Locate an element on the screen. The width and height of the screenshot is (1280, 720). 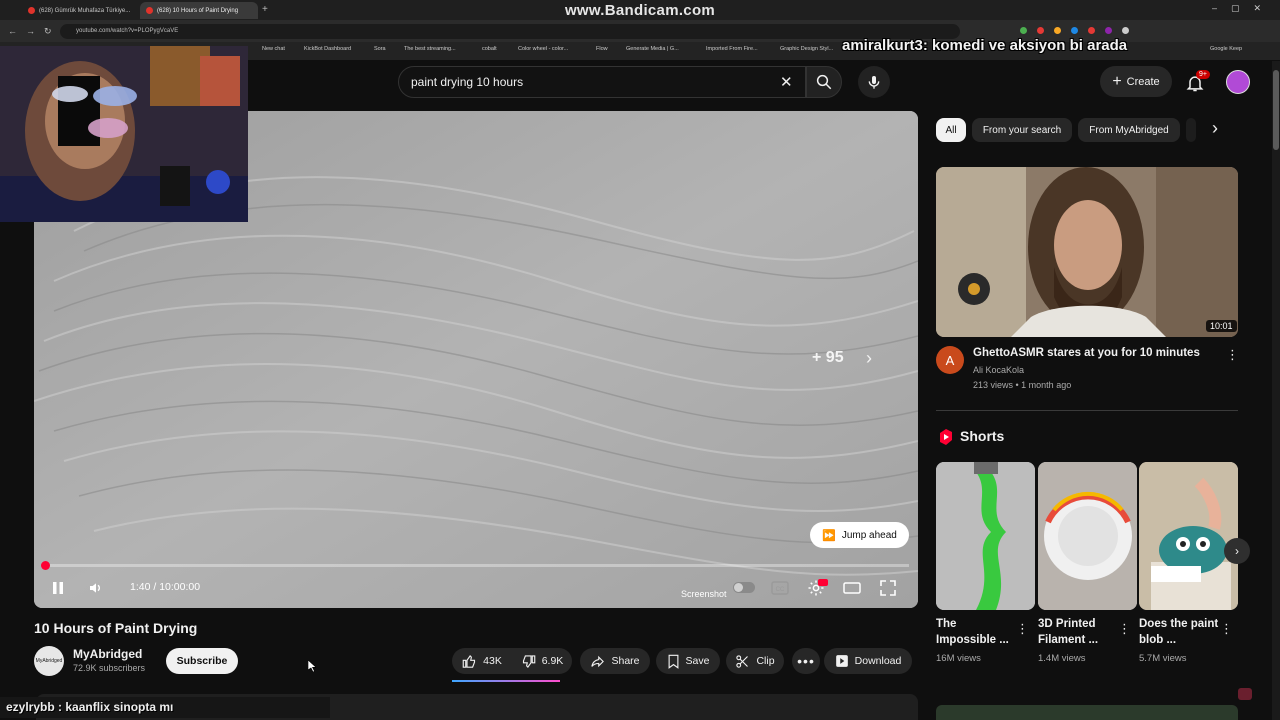
screenshot-toggle is located at coordinates (744, 587).